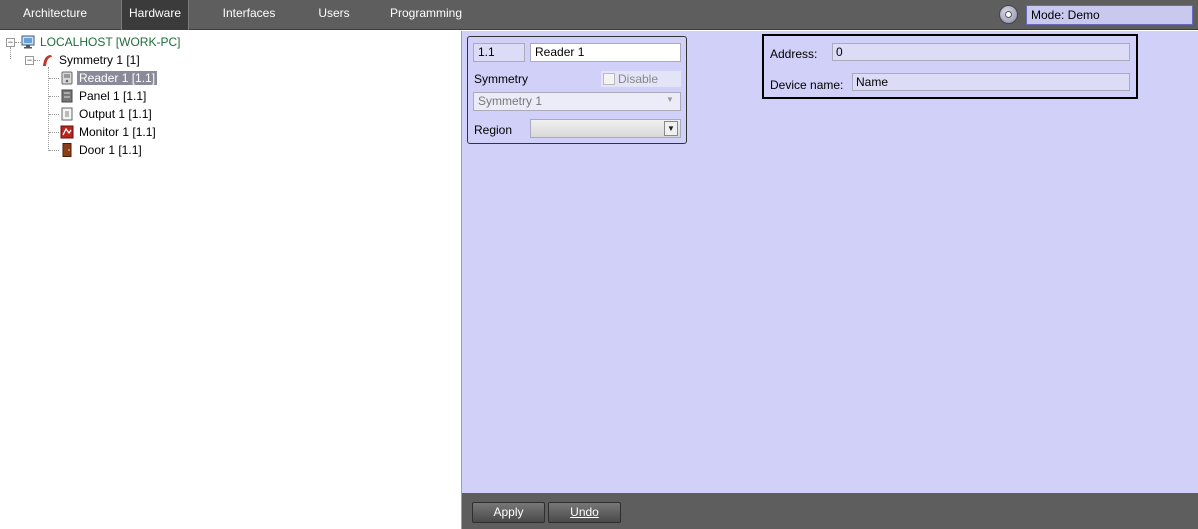  I want to click on address-label: Address:, so click(794, 54).